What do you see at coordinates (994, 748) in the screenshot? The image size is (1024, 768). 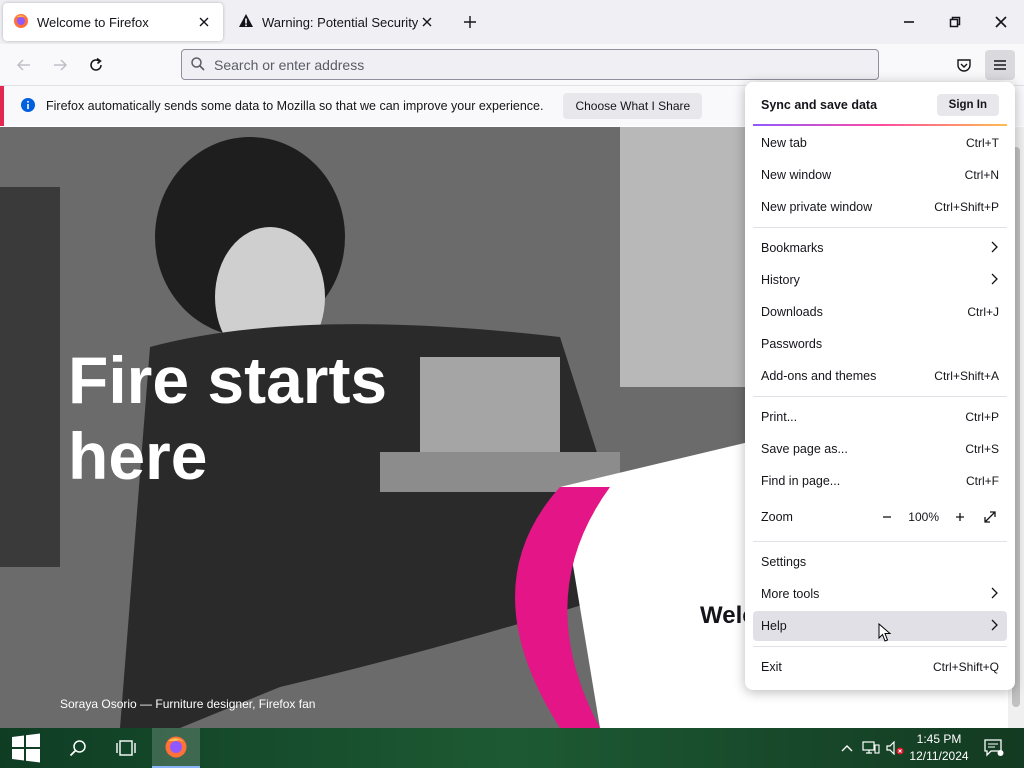 I see `action-center-button` at bounding box center [994, 748].